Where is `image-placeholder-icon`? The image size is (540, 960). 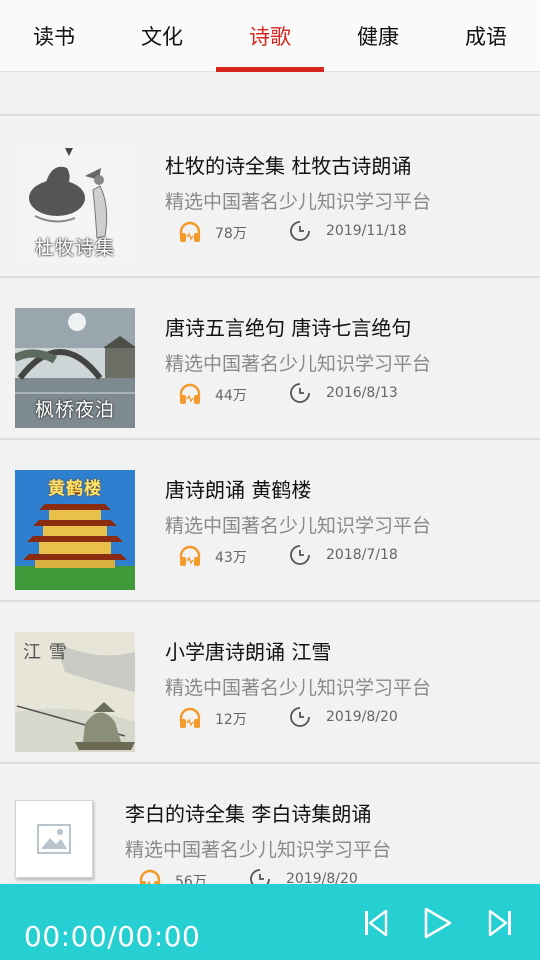 image-placeholder-icon is located at coordinates (54, 839).